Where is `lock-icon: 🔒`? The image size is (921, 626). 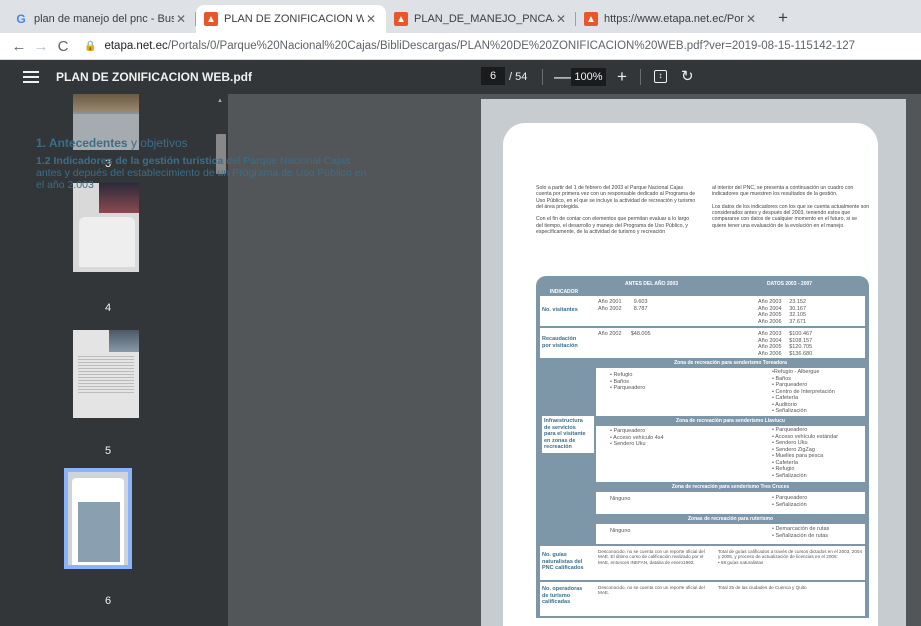
lock-icon: 🔒 is located at coordinates (90, 46).